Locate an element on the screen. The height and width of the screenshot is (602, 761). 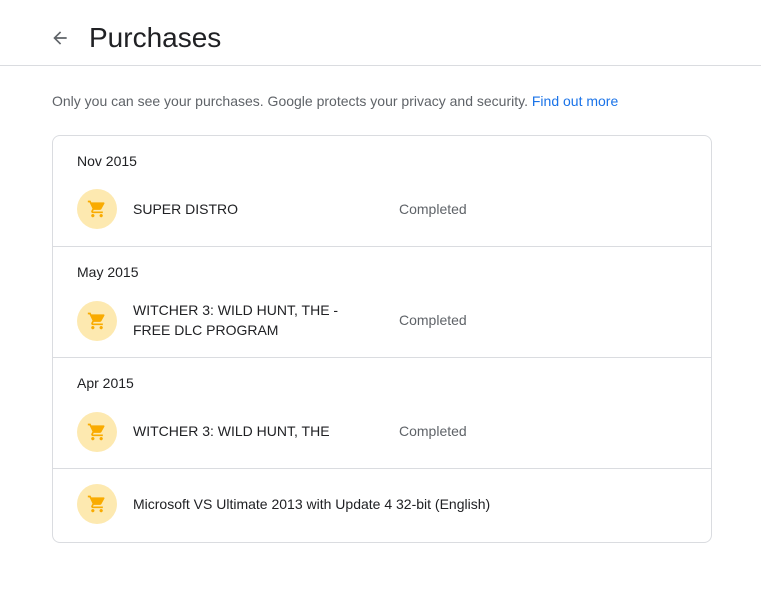
item-name: SUPER DISTRO is located at coordinates (186, 209).